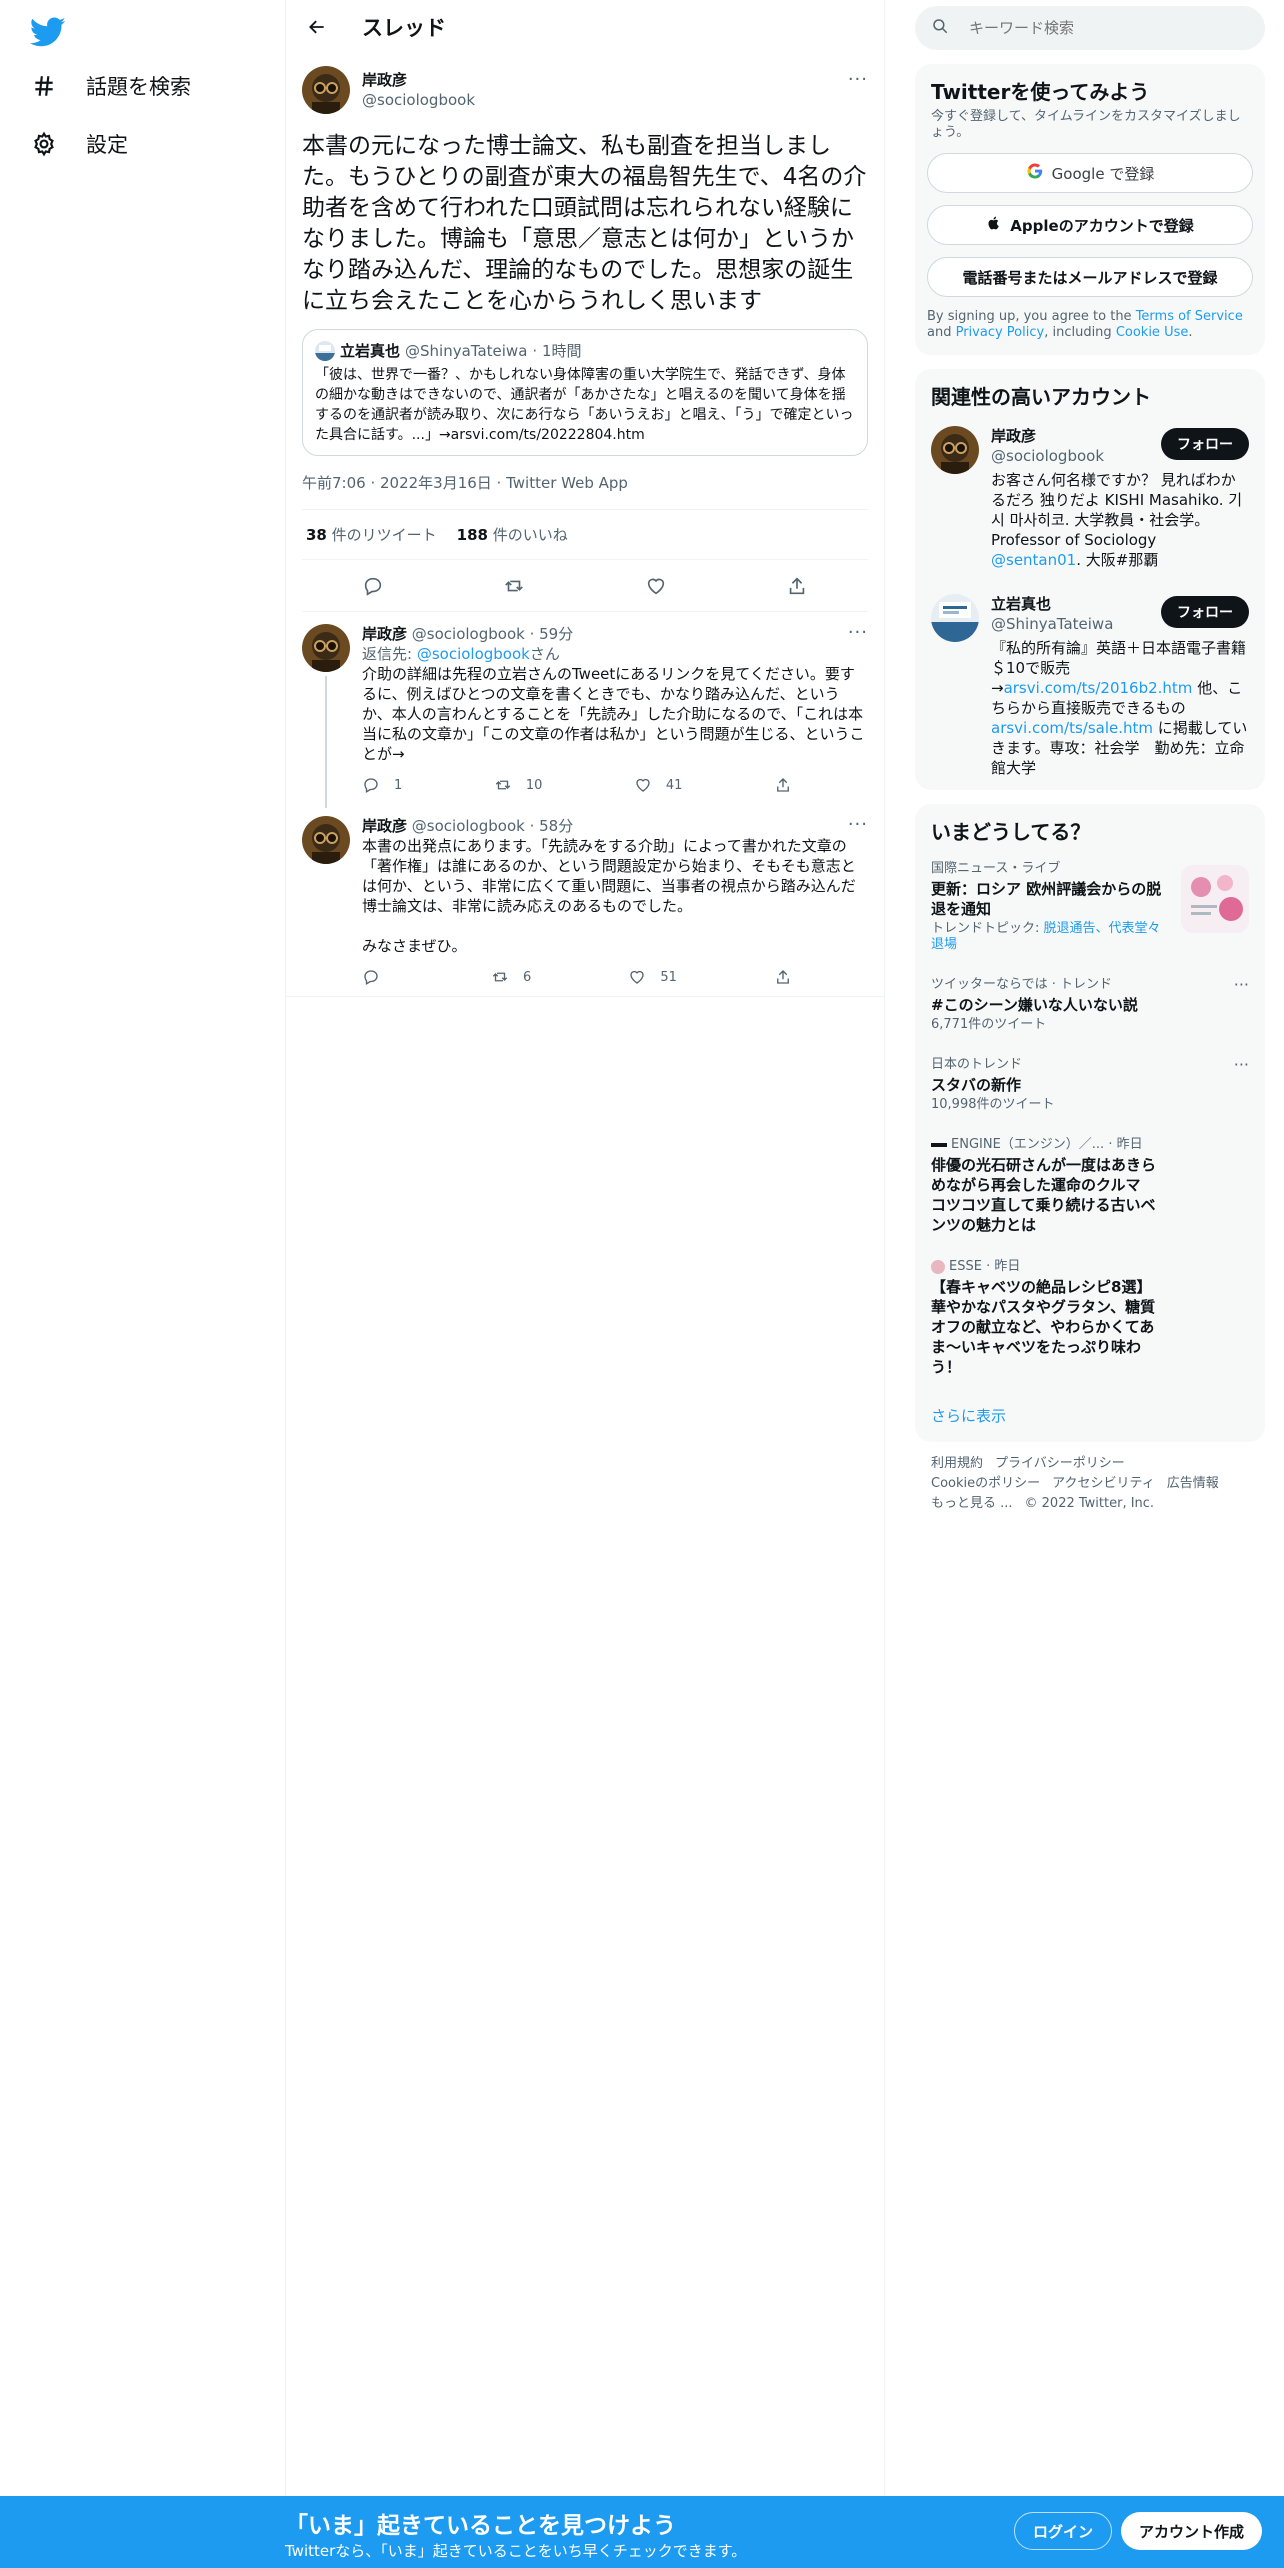 The height and width of the screenshot is (2568, 1284). What do you see at coordinates (994, 225) in the screenshot?
I see `apple-icon` at bounding box center [994, 225].